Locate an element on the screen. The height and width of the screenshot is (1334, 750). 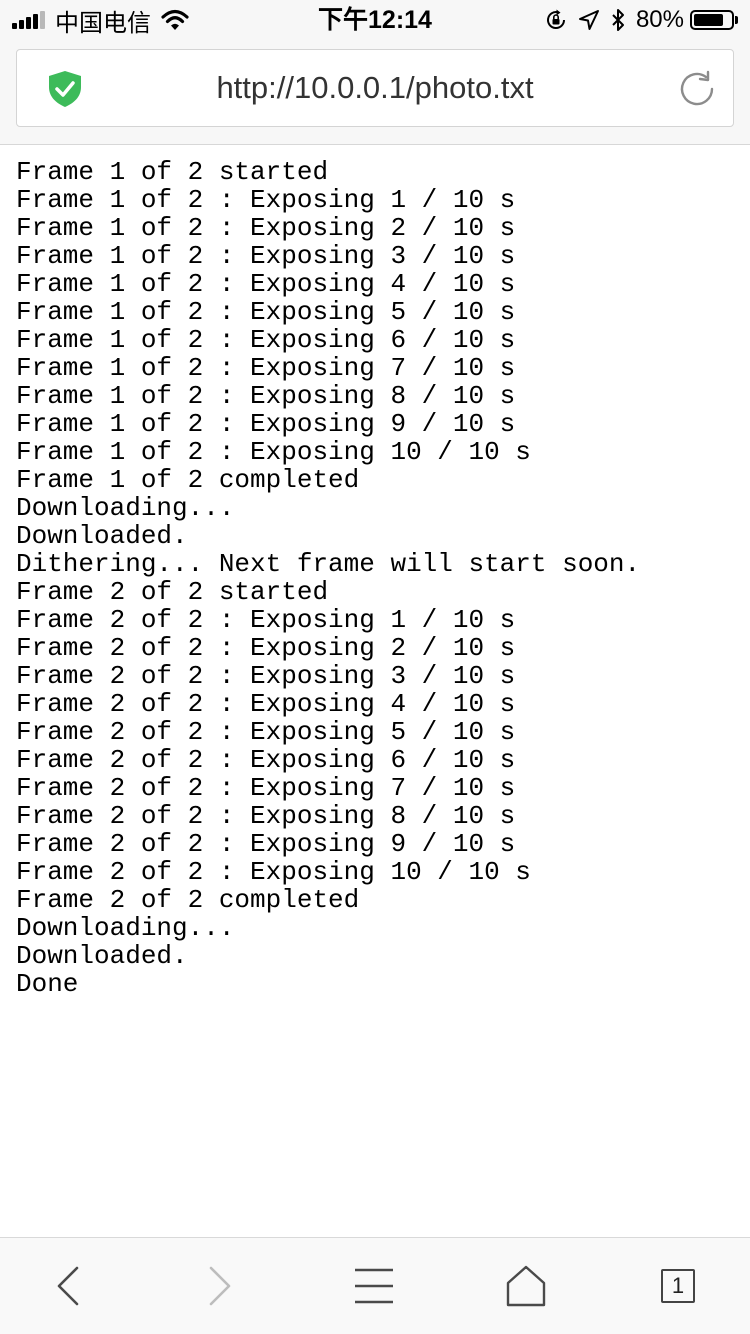
location-icon is located at coordinates (589, 20).